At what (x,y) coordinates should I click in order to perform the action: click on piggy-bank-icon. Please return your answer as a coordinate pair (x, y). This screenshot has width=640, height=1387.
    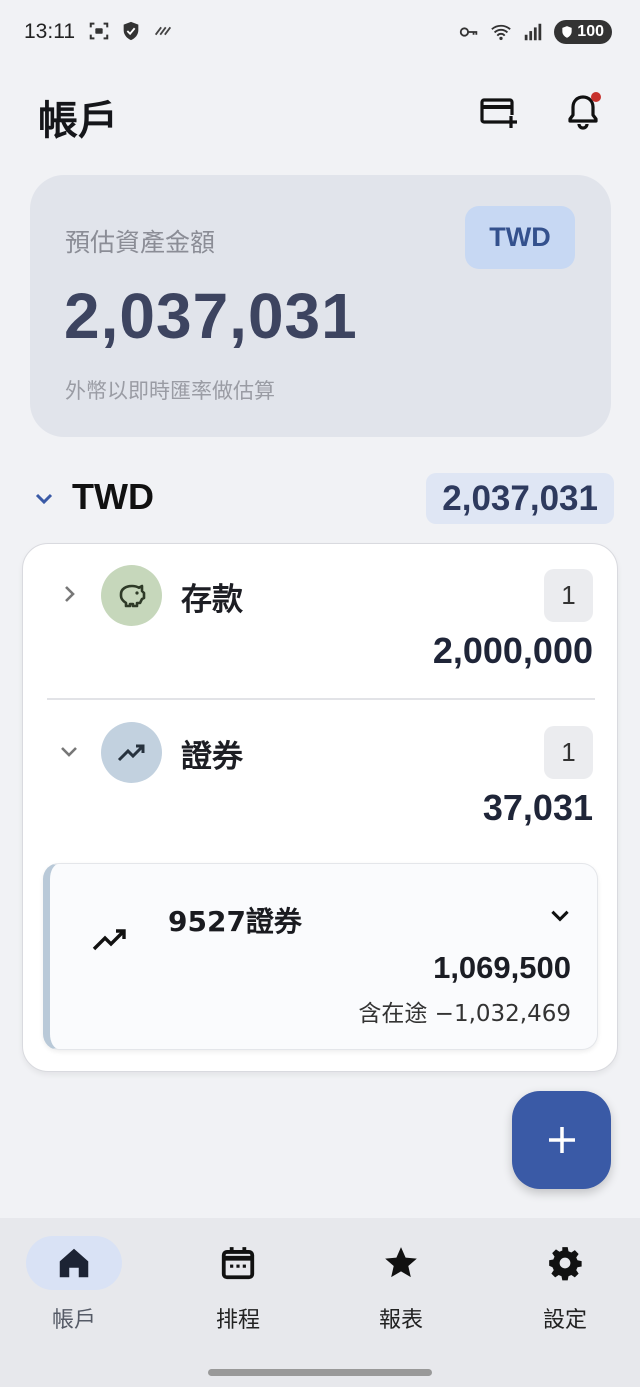
    Looking at the image, I should click on (132, 595).